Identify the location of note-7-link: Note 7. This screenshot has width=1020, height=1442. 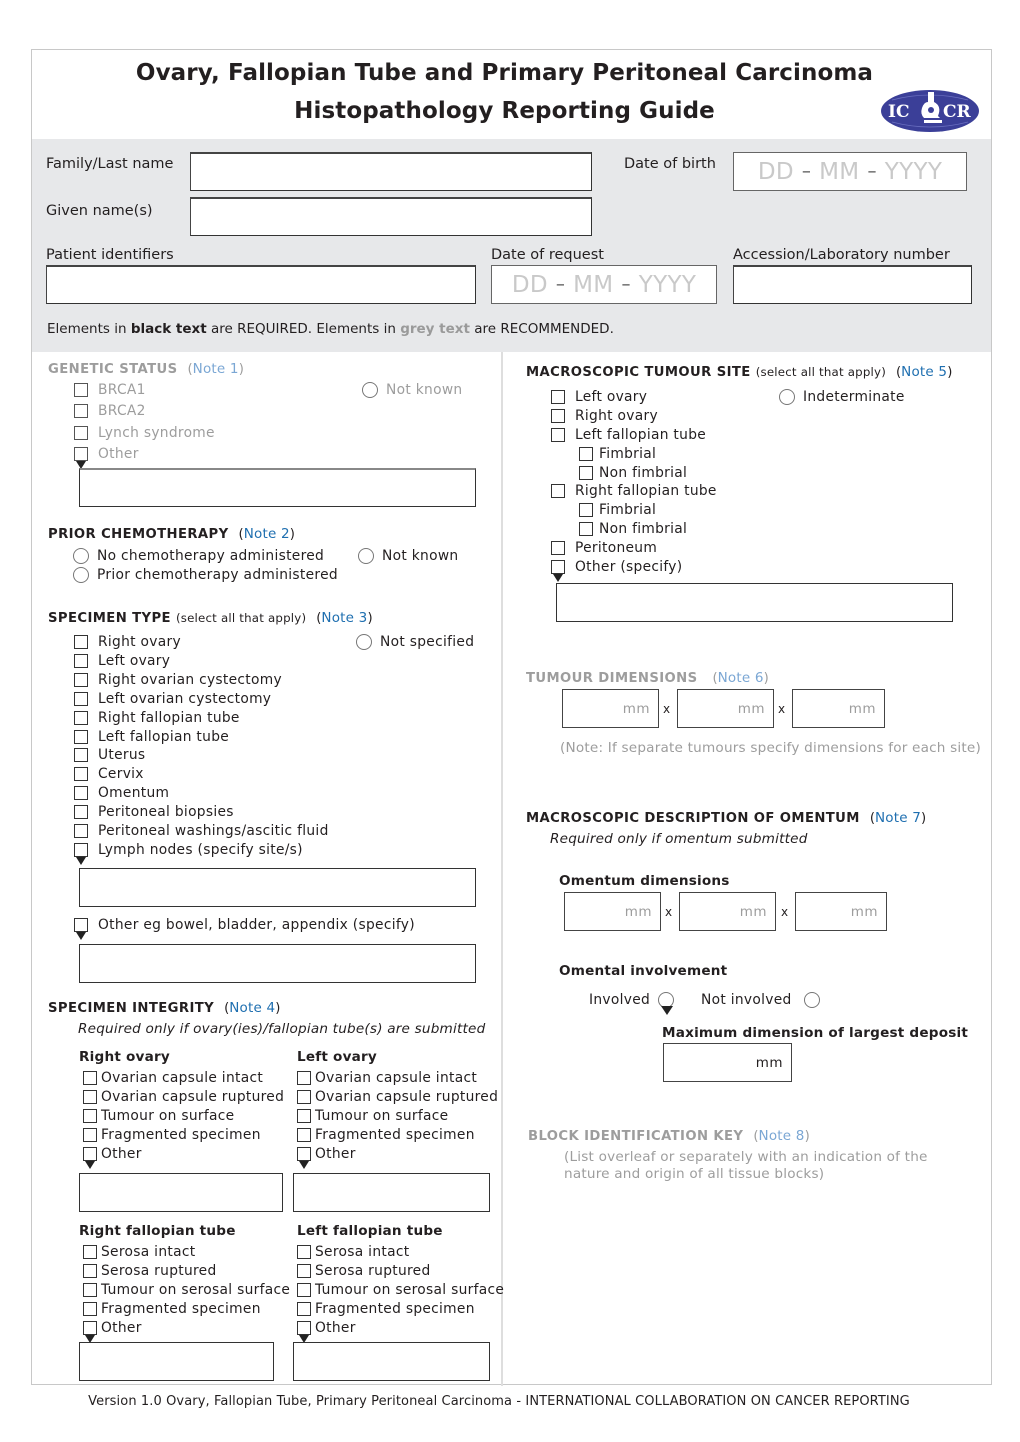
(898, 818).